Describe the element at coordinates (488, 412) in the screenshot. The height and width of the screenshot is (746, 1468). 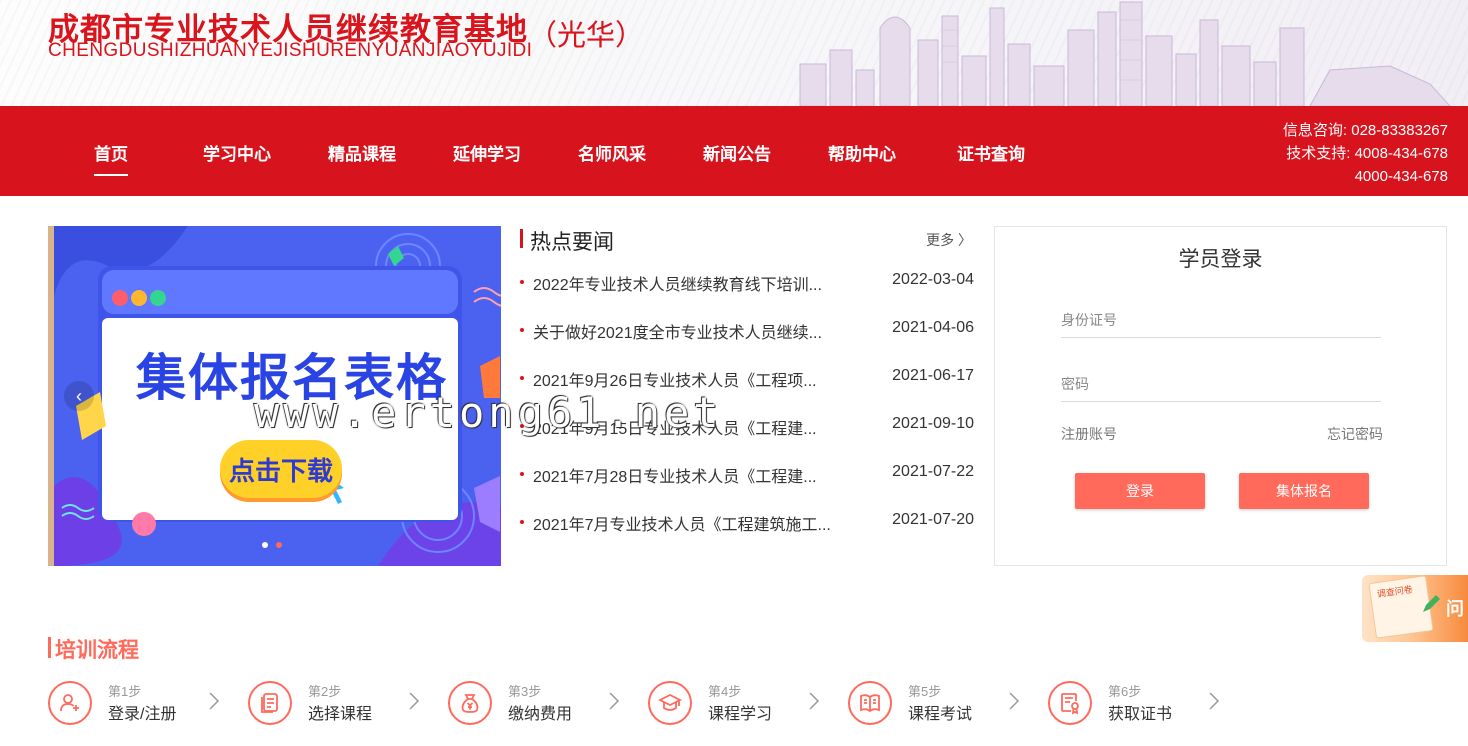
I see `watermark-text: www.ertong61.net` at that location.